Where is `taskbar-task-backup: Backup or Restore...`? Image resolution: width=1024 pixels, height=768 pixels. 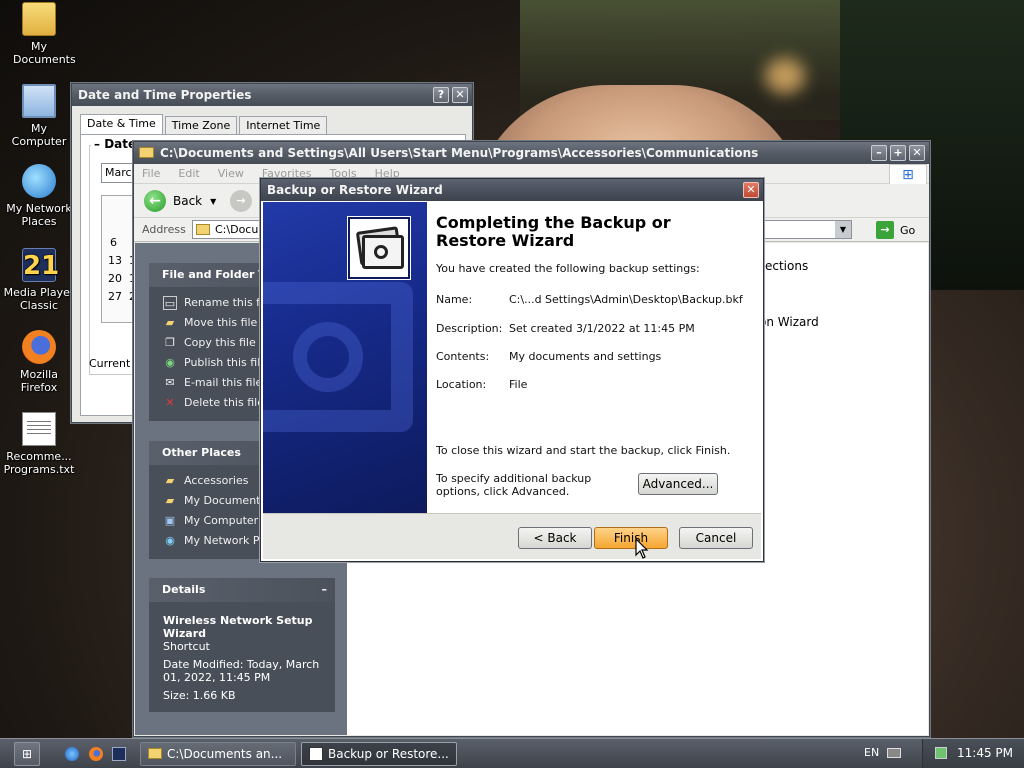
taskbar-task-backup: Backup or Restore... is located at coordinates (379, 754).